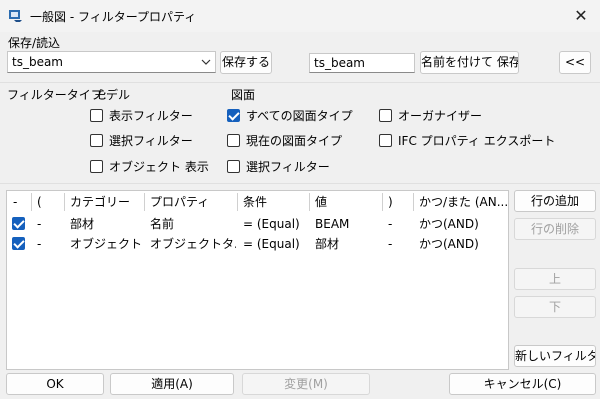  Describe the element at coordinates (440, 115) in the screenshot. I see `checkbox-label: オーガナイザー` at that location.